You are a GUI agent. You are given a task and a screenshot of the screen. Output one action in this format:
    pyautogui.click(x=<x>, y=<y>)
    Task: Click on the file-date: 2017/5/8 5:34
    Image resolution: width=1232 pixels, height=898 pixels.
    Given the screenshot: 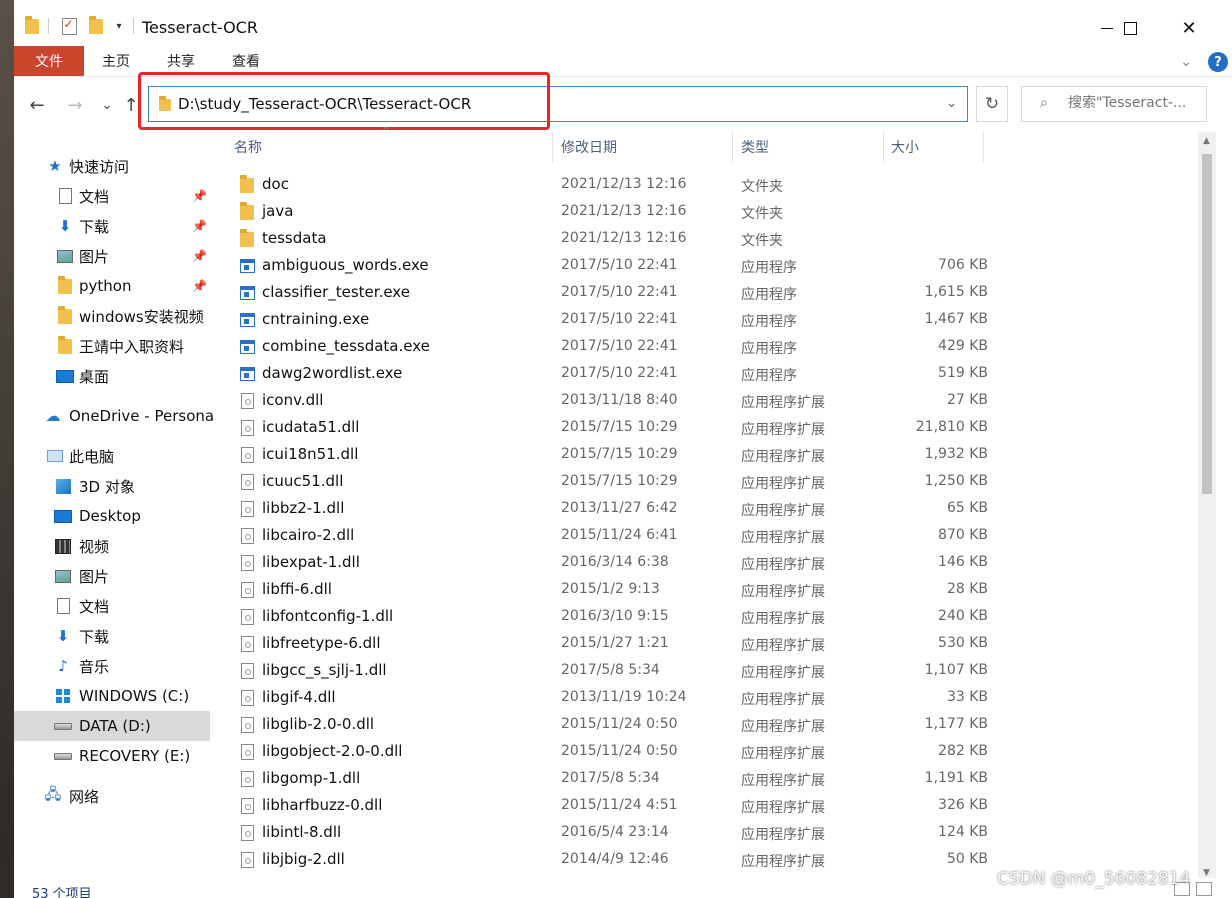 What is the action you would take?
    pyautogui.click(x=610, y=670)
    